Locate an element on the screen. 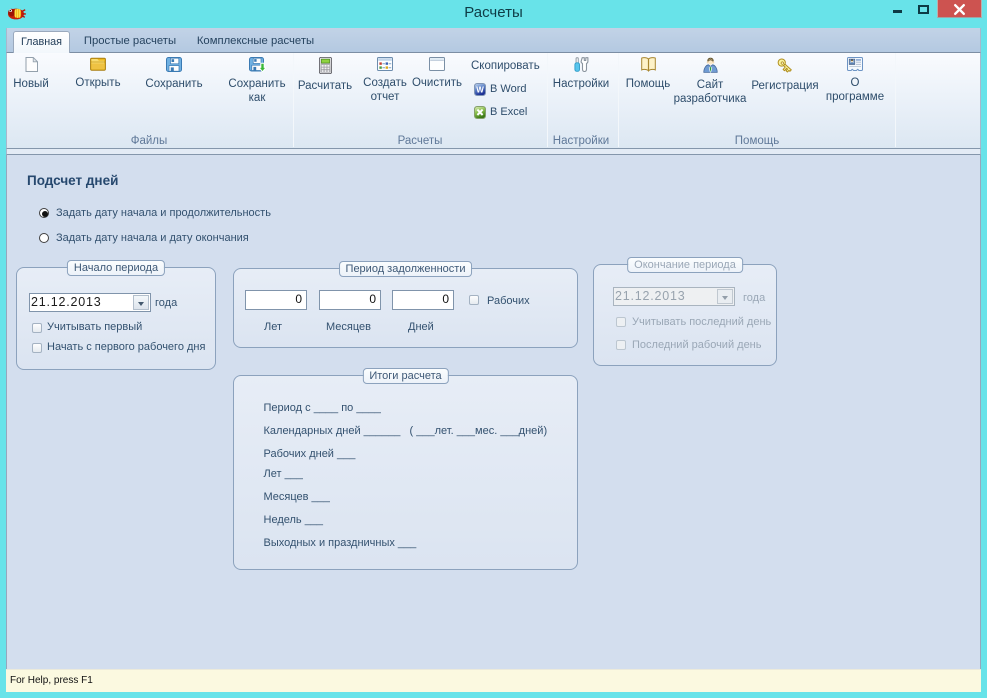  svg-text: W is located at coordinates (480, 90).